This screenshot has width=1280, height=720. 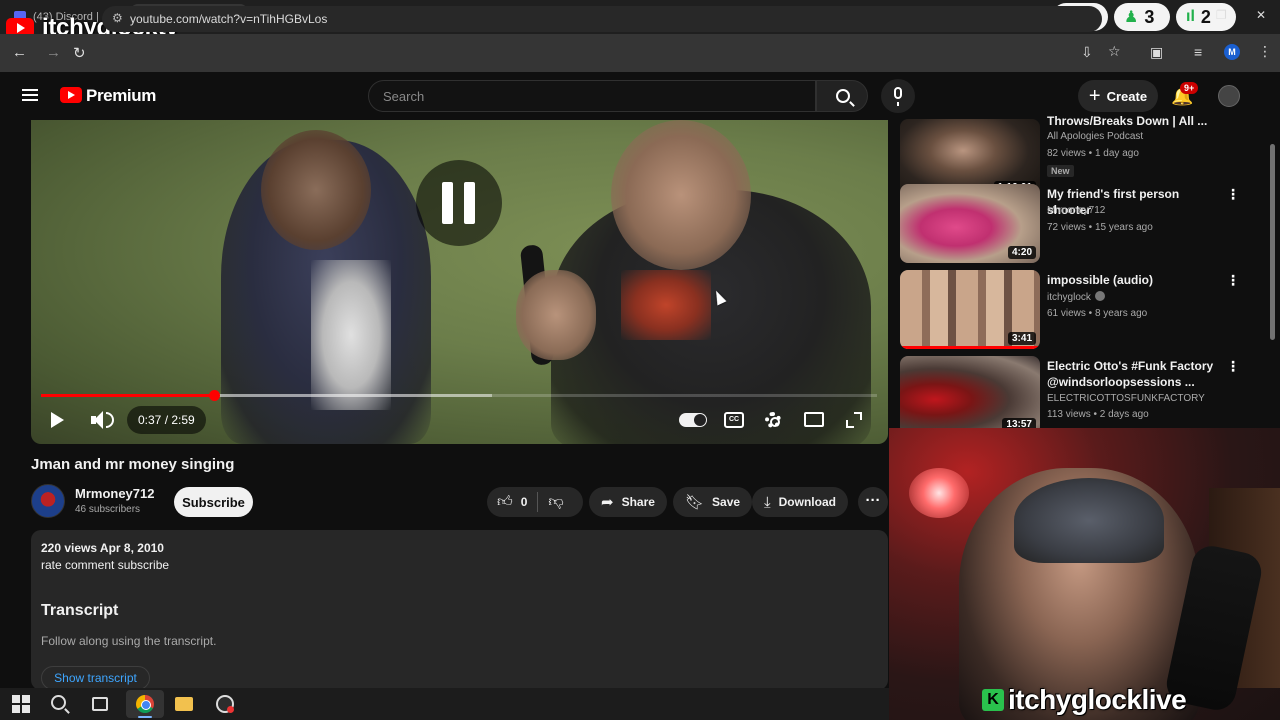 What do you see at coordinates (351, 335) in the screenshot?
I see `video-frame-shirt-left` at bounding box center [351, 335].